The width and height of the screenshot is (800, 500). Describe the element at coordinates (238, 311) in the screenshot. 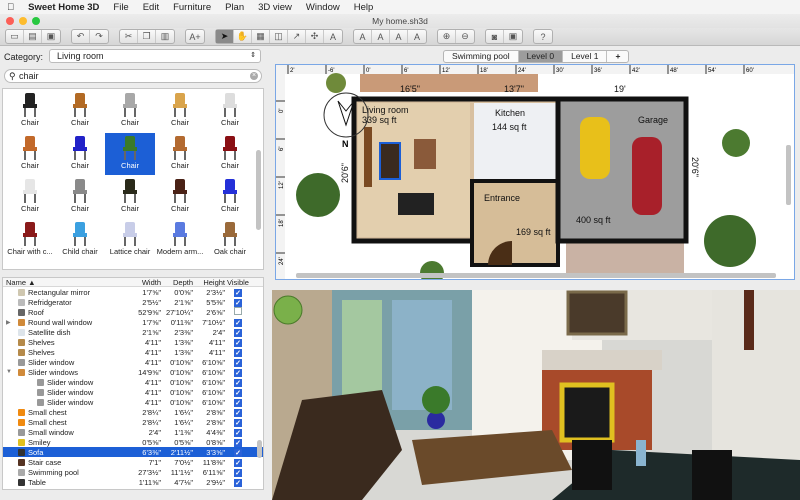

I see `visible-checkbox` at that location.